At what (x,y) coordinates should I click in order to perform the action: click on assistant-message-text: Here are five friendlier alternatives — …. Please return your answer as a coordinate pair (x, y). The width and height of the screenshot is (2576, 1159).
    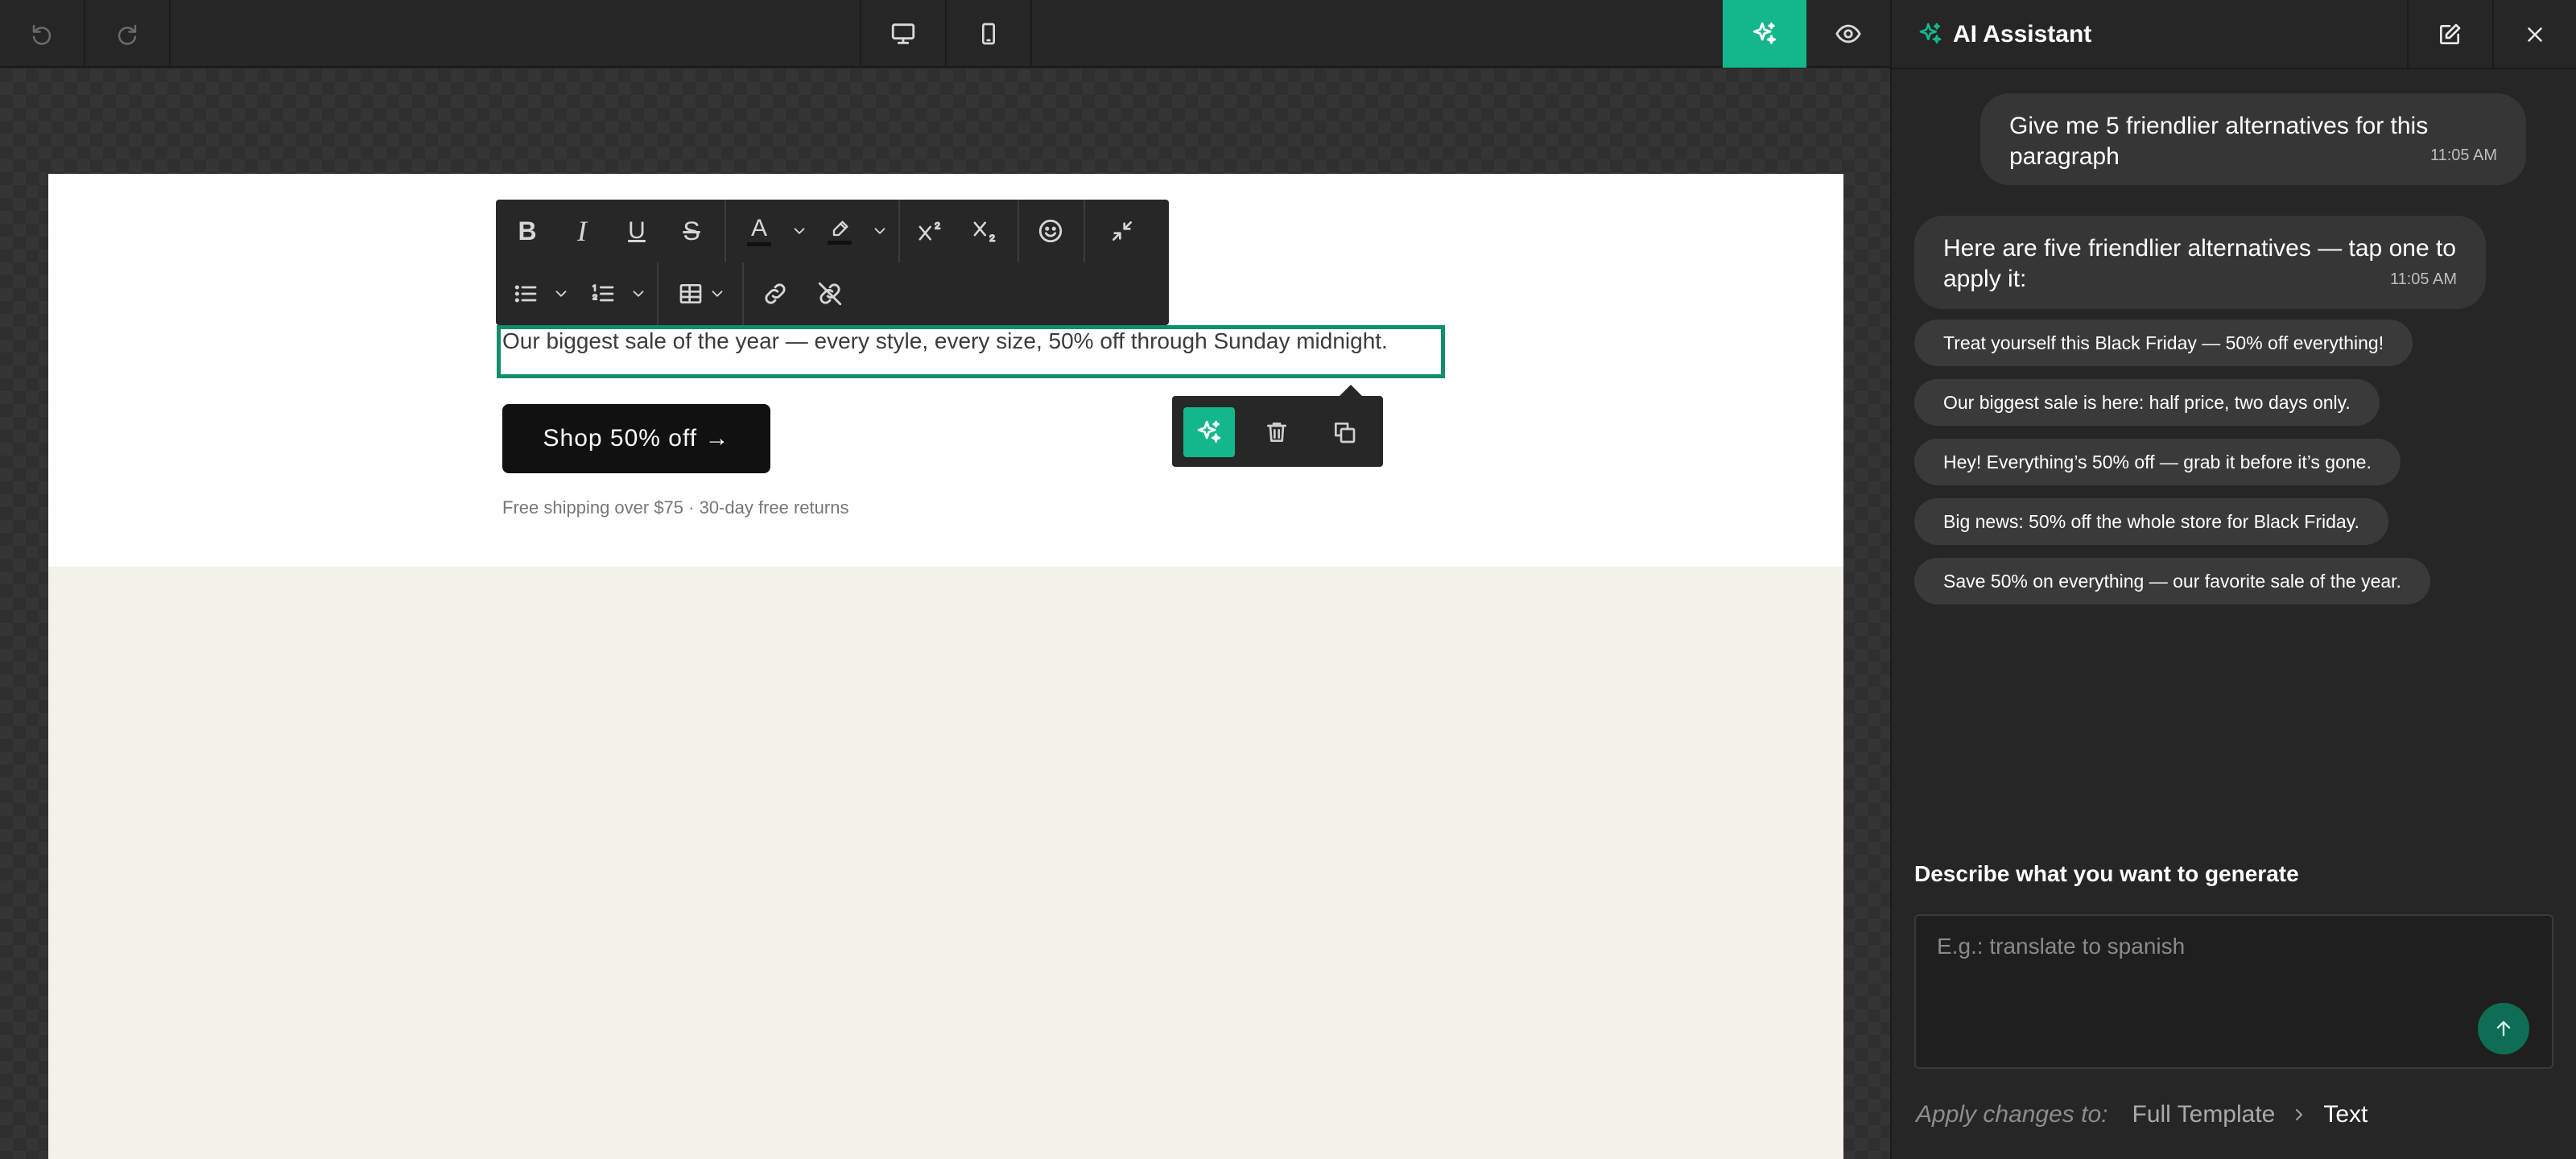
    Looking at the image, I should click on (2199, 263).